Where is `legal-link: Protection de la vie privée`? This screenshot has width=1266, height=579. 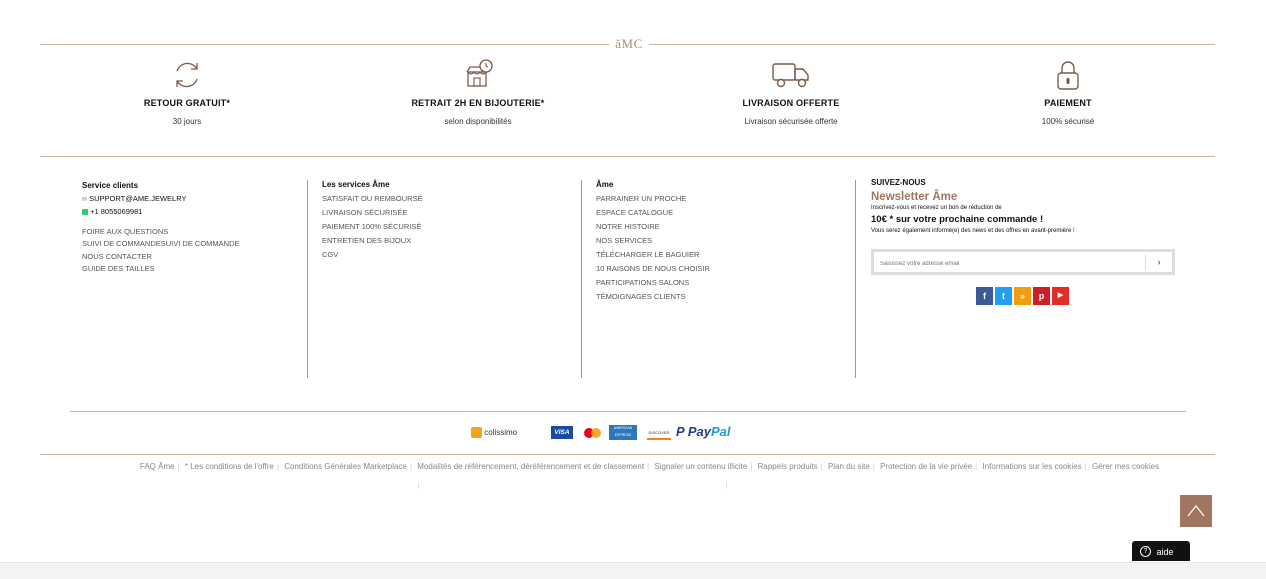
legal-link: Protection de la vie privée is located at coordinates (926, 466).